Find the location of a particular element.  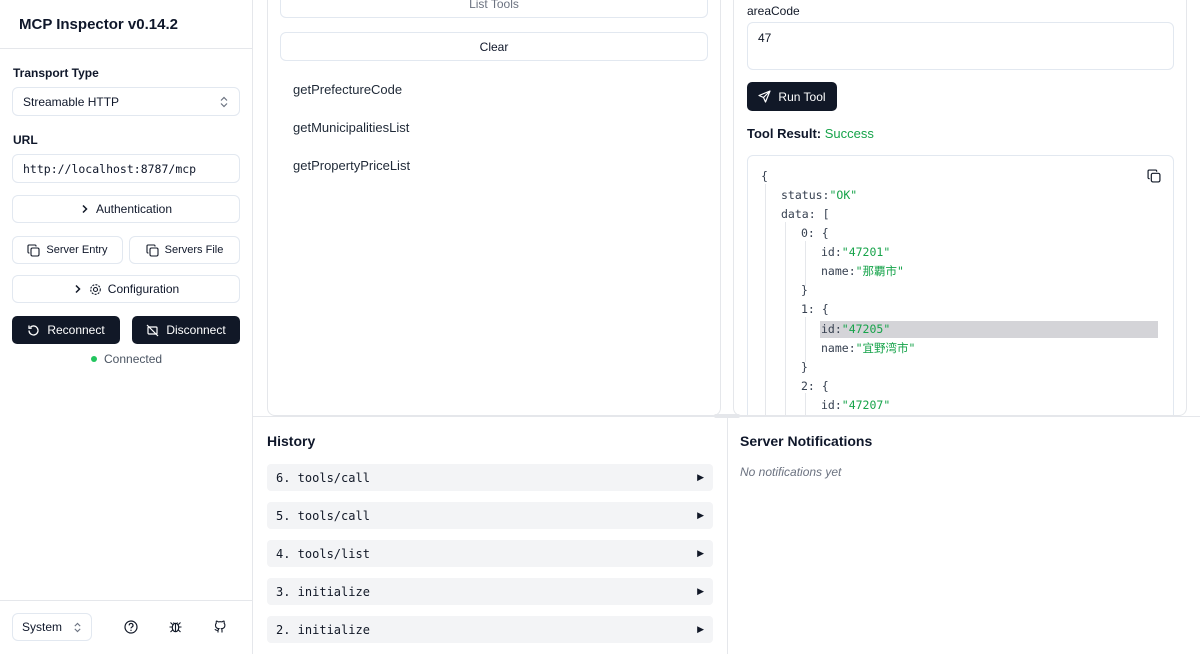

tool-result-heading: Tool Result: Success is located at coordinates (810, 133).